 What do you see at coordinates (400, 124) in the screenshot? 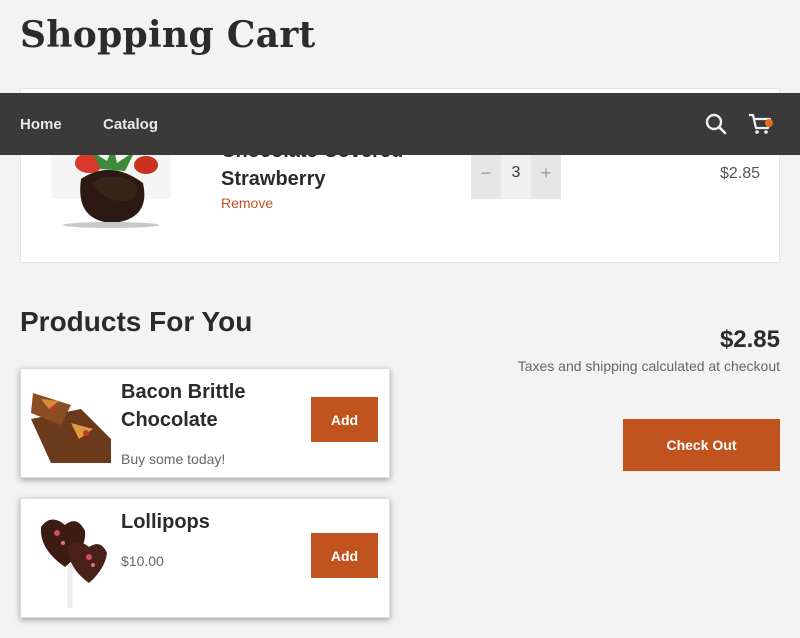
I see `main-navbar: Home Catalog` at bounding box center [400, 124].